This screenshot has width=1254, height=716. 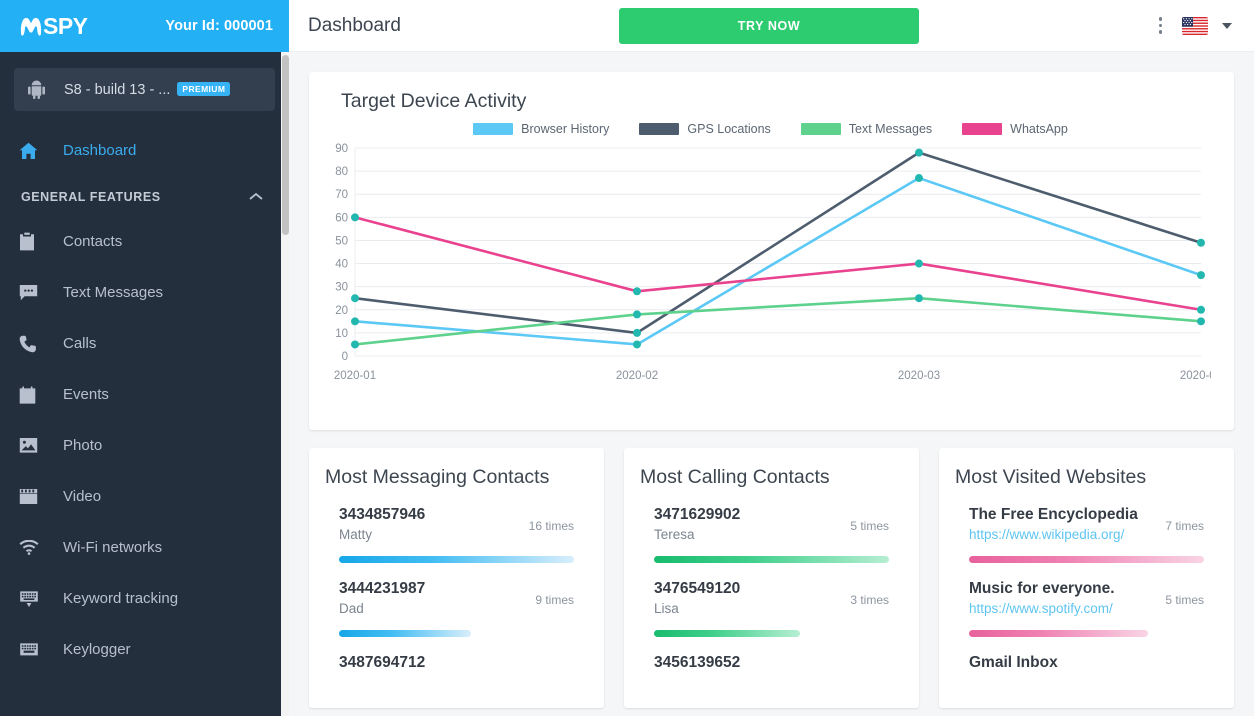 What do you see at coordinates (551, 526) in the screenshot?
I see `contact-count: 16 times` at bounding box center [551, 526].